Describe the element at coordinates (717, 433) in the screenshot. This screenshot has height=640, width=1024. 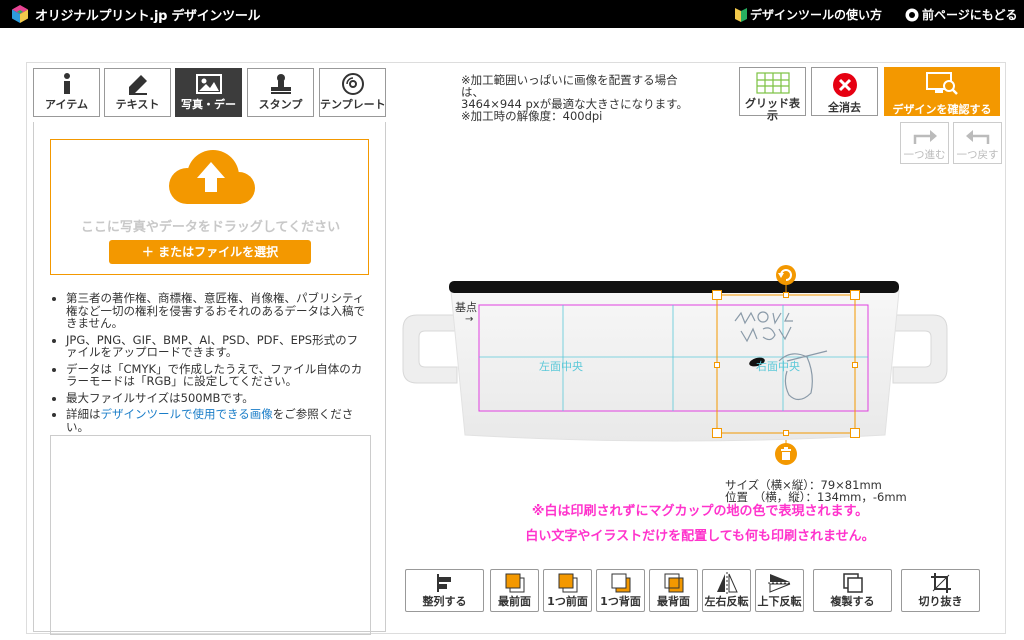
I see `resize-handle-bl` at that location.